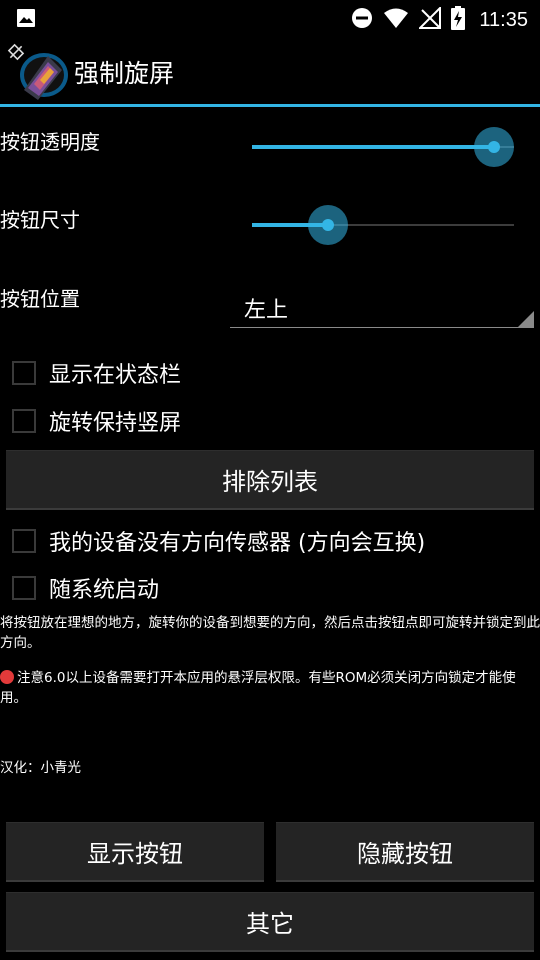 The image size is (540, 960). Describe the element at coordinates (503, 19) in the screenshot. I see `status-time: 11:35` at that location.